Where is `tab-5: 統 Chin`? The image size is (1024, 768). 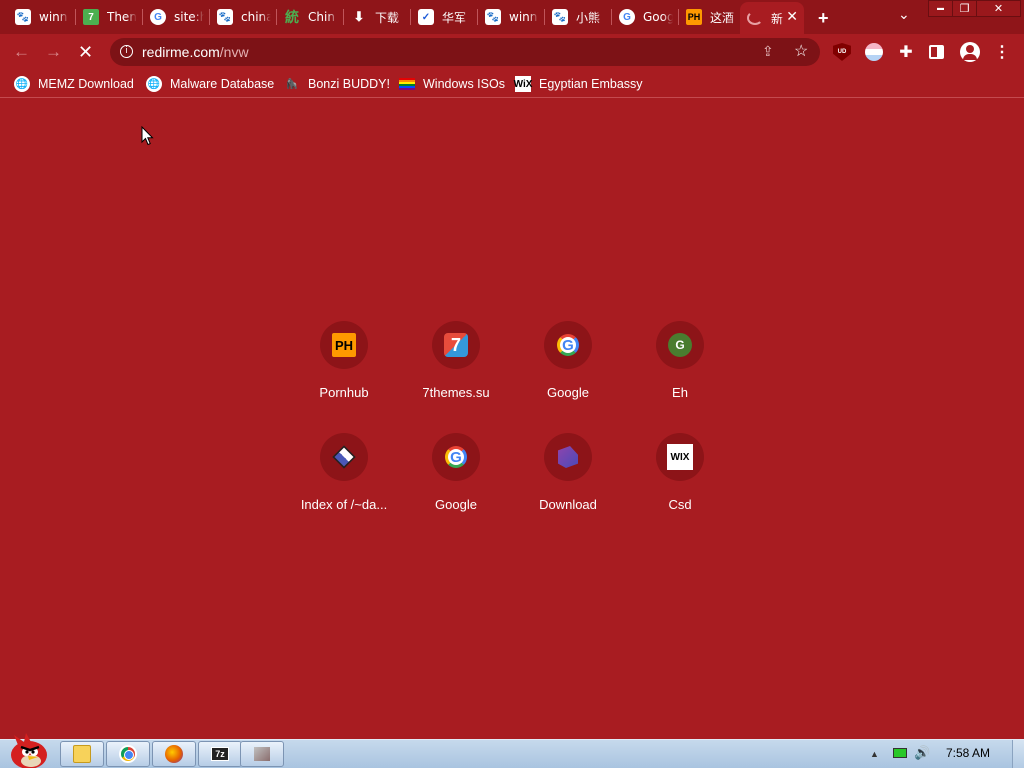 tab-5: 統 Chin is located at coordinates (309, 17).